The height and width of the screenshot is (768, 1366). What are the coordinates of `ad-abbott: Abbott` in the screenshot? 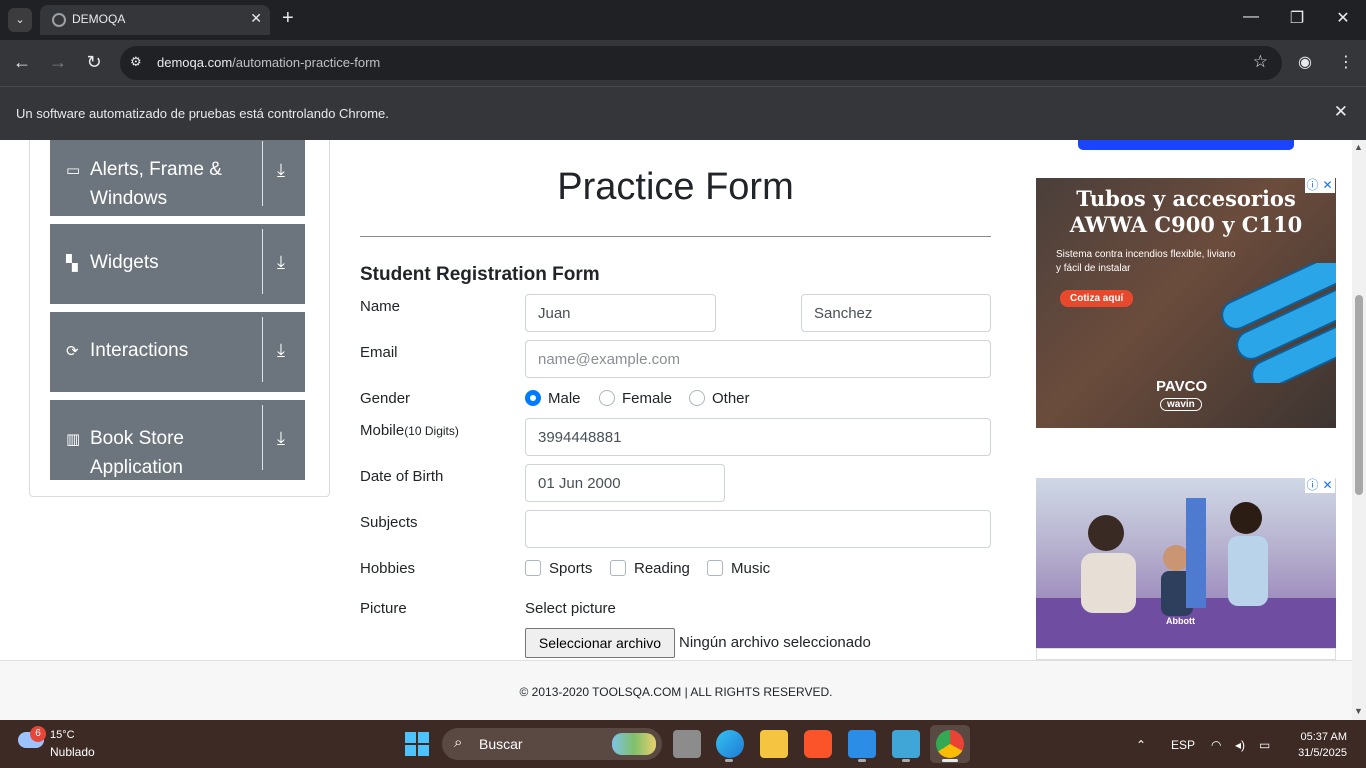 It's located at (1186, 563).